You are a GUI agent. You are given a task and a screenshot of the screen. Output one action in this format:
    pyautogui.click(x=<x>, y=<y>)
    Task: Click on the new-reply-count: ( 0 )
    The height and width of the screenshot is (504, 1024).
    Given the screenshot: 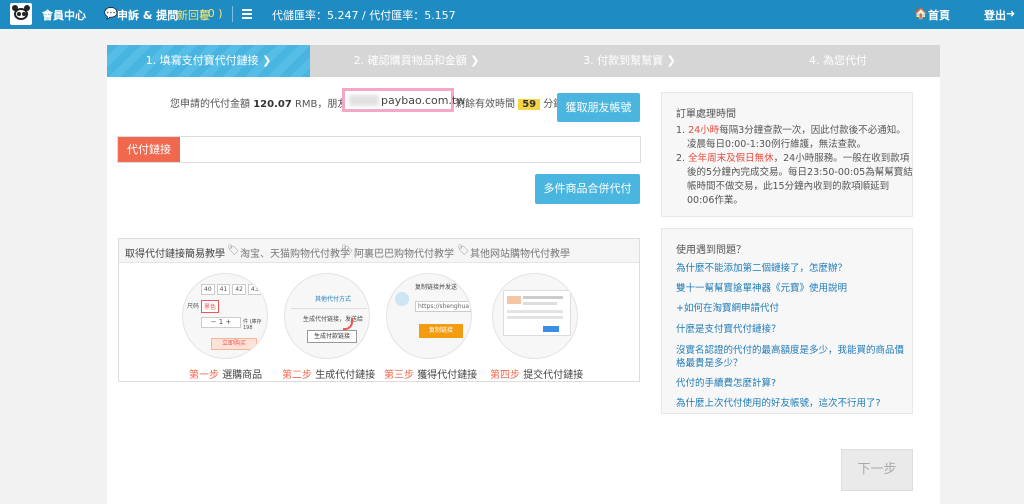 What is the action you would take?
    pyautogui.click(x=211, y=13)
    